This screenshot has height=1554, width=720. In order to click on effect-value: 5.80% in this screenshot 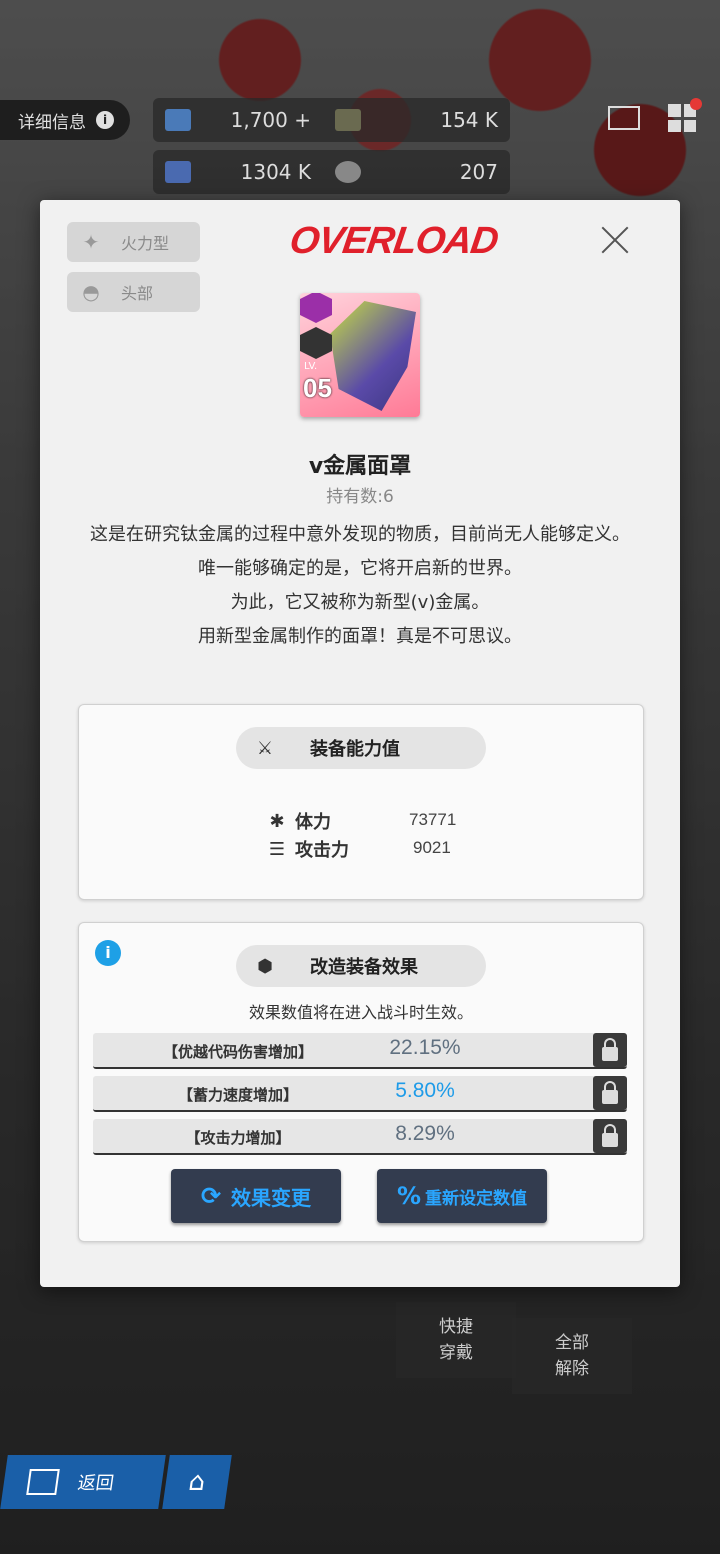, I will do `click(425, 1090)`.